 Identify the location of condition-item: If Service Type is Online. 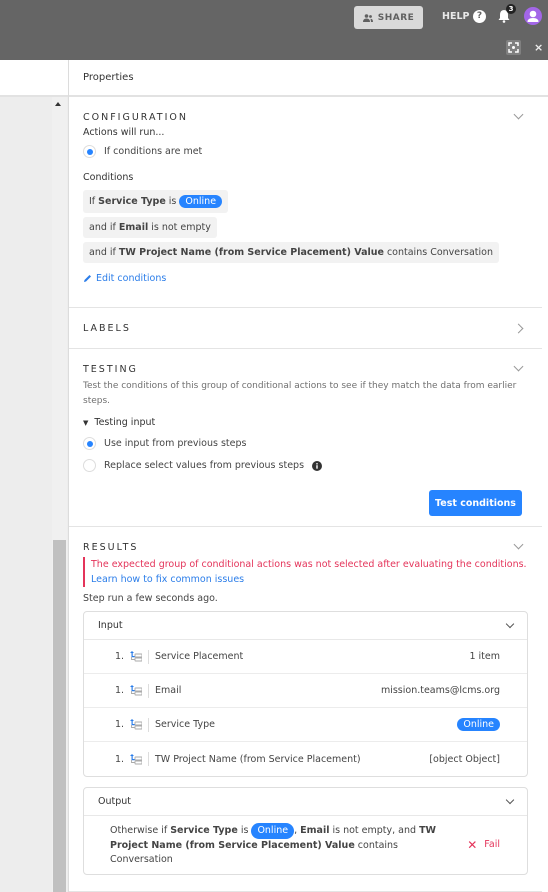
(156, 201).